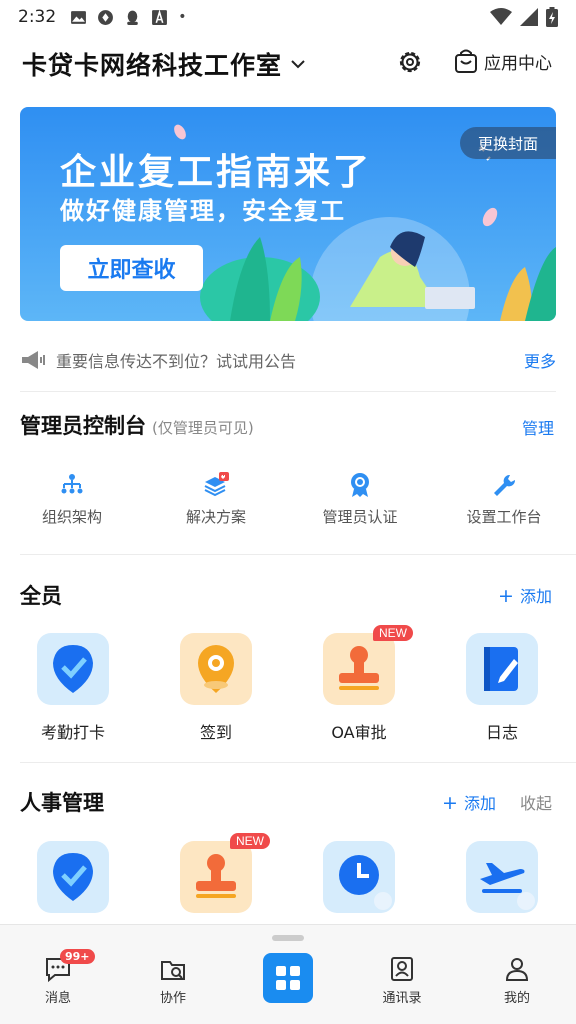  Describe the element at coordinates (466, 61) in the screenshot. I see `shopping-bag-icon` at that location.